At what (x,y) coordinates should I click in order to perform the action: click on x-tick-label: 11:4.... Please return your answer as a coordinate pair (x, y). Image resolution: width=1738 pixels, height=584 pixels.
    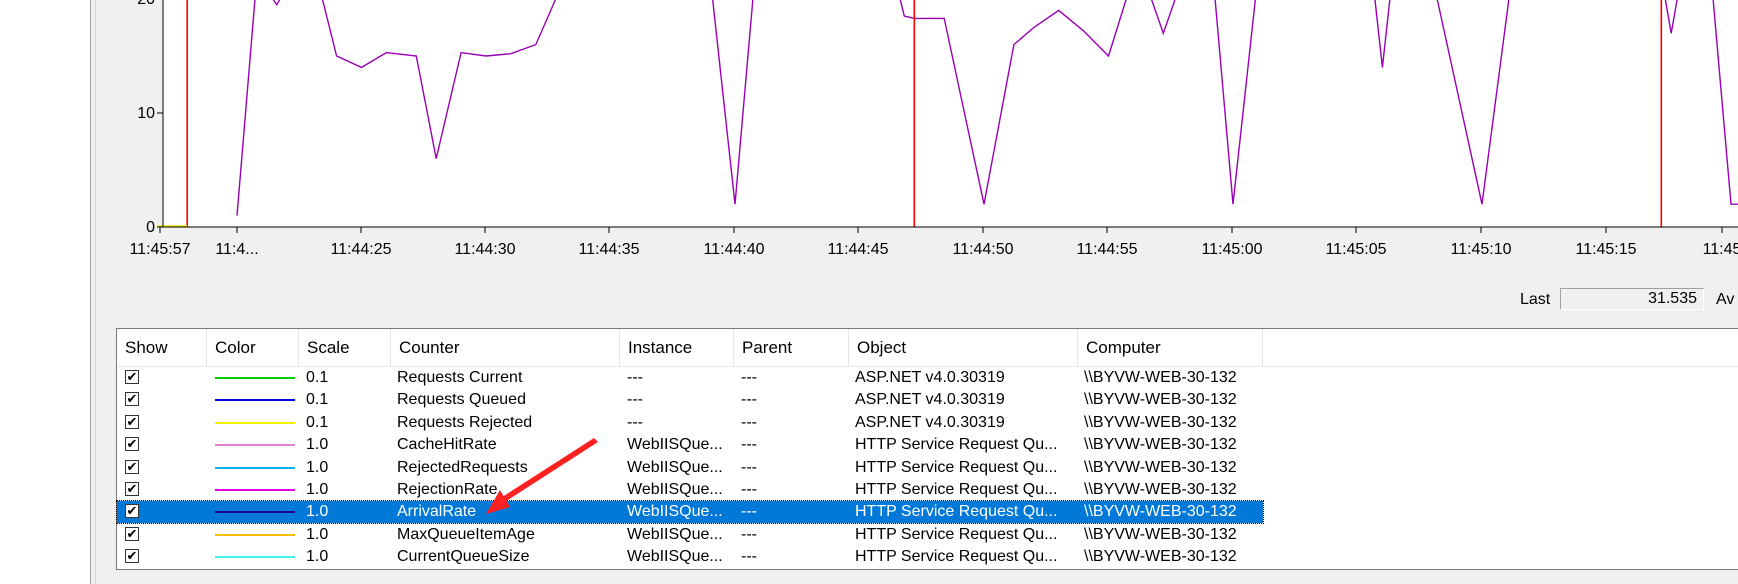
    Looking at the image, I should click on (236, 249).